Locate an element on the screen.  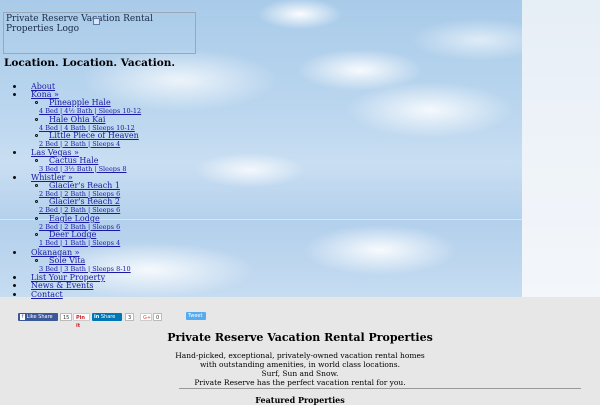
linkedin-count: 3 is located at coordinates (130, 317).